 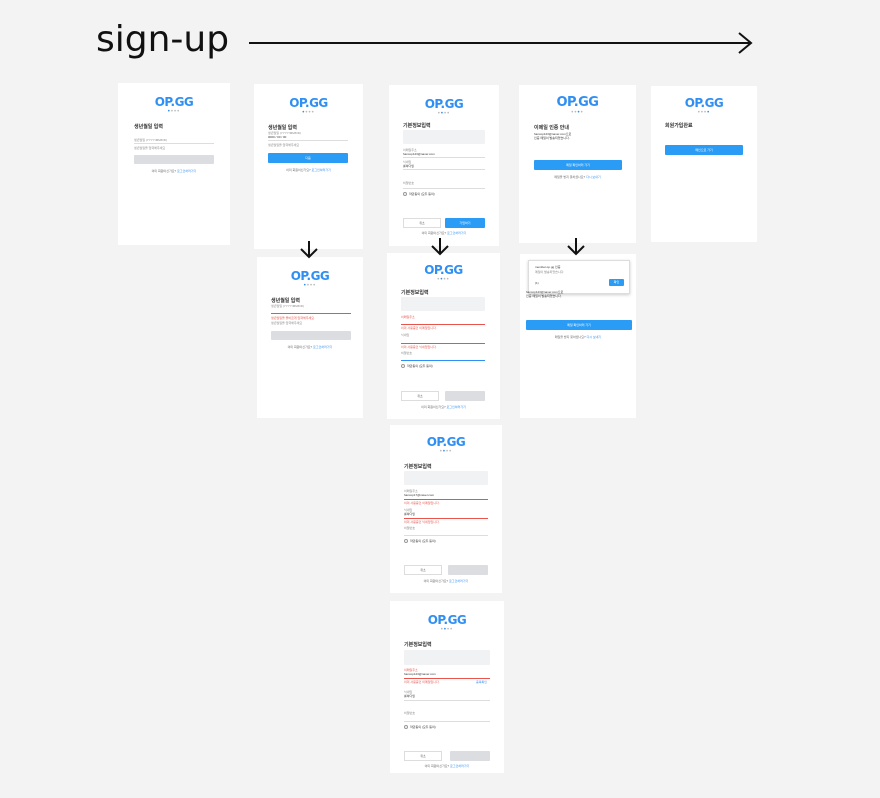 What do you see at coordinates (287, 306) in the screenshot?
I see `birth-label: 생년월일 (YYYY/MM/DD)` at bounding box center [287, 306].